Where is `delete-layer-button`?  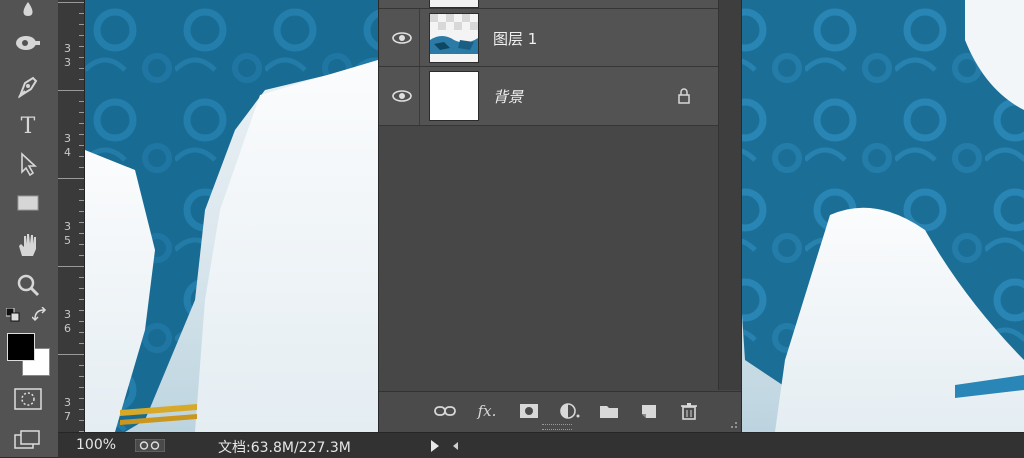
delete-layer-button is located at coordinates (689, 411).